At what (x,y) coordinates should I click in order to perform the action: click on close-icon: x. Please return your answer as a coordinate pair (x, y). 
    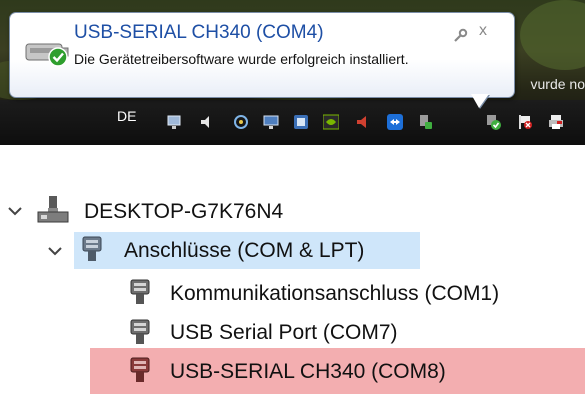
    Looking at the image, I should click on (483, 31).